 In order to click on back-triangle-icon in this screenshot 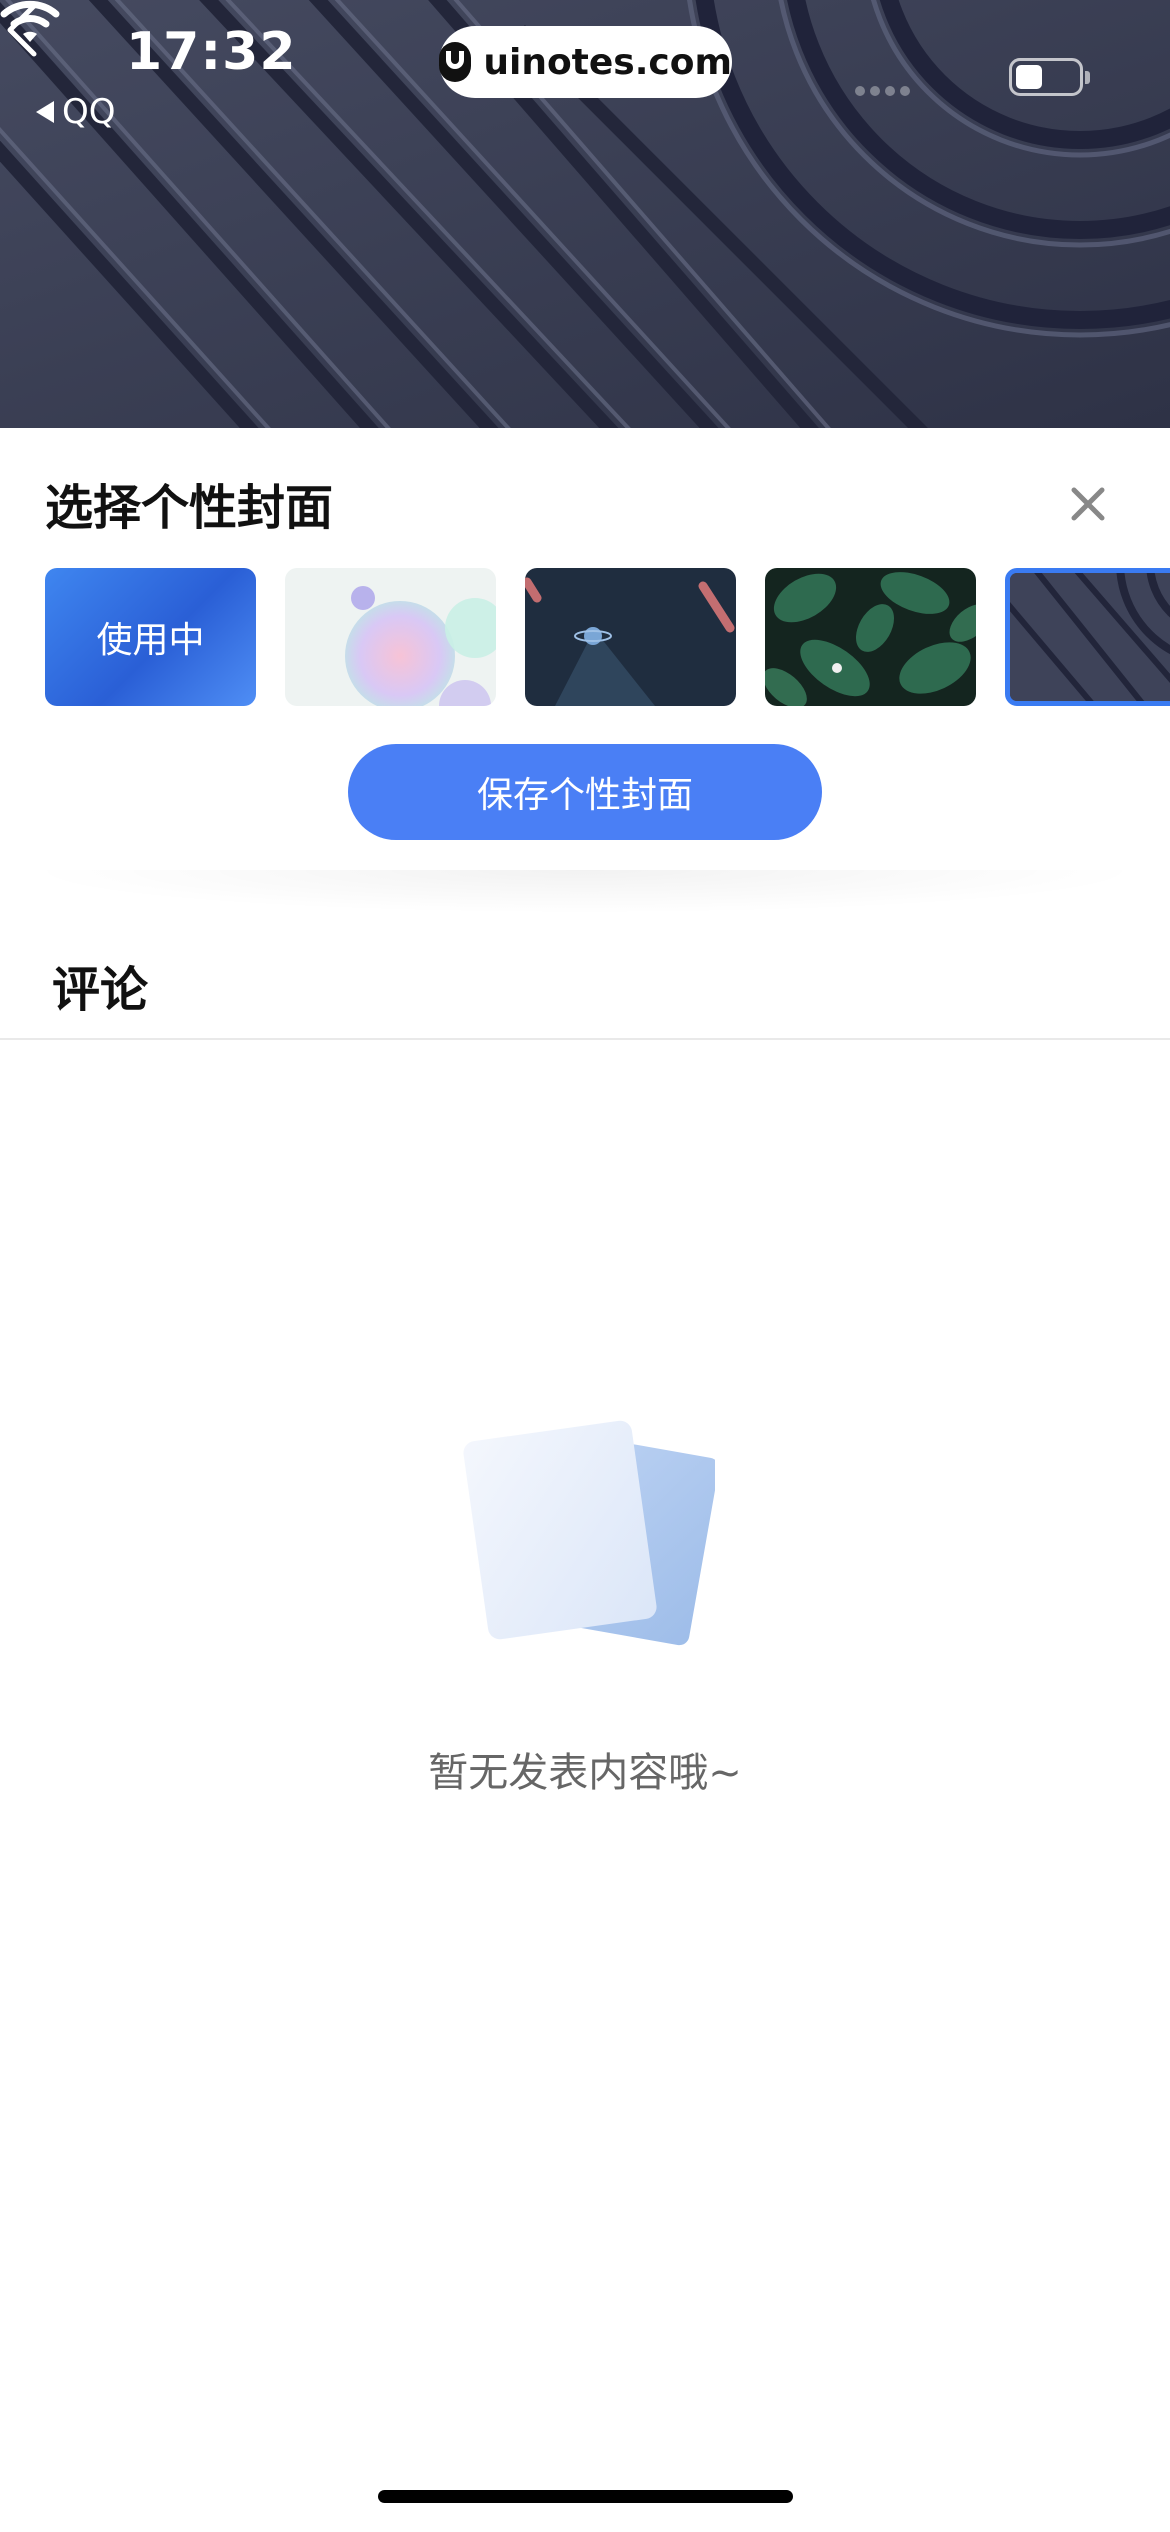, I will do `click(45, 112)`.